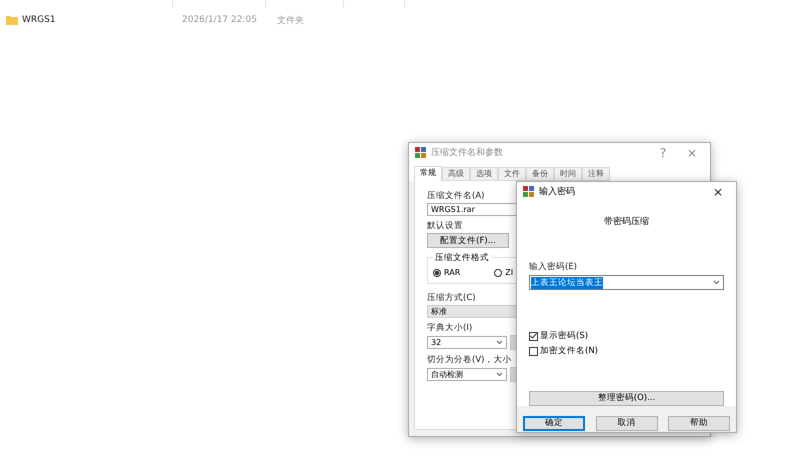  I want to click on tab: 常规, so click(428, 173).